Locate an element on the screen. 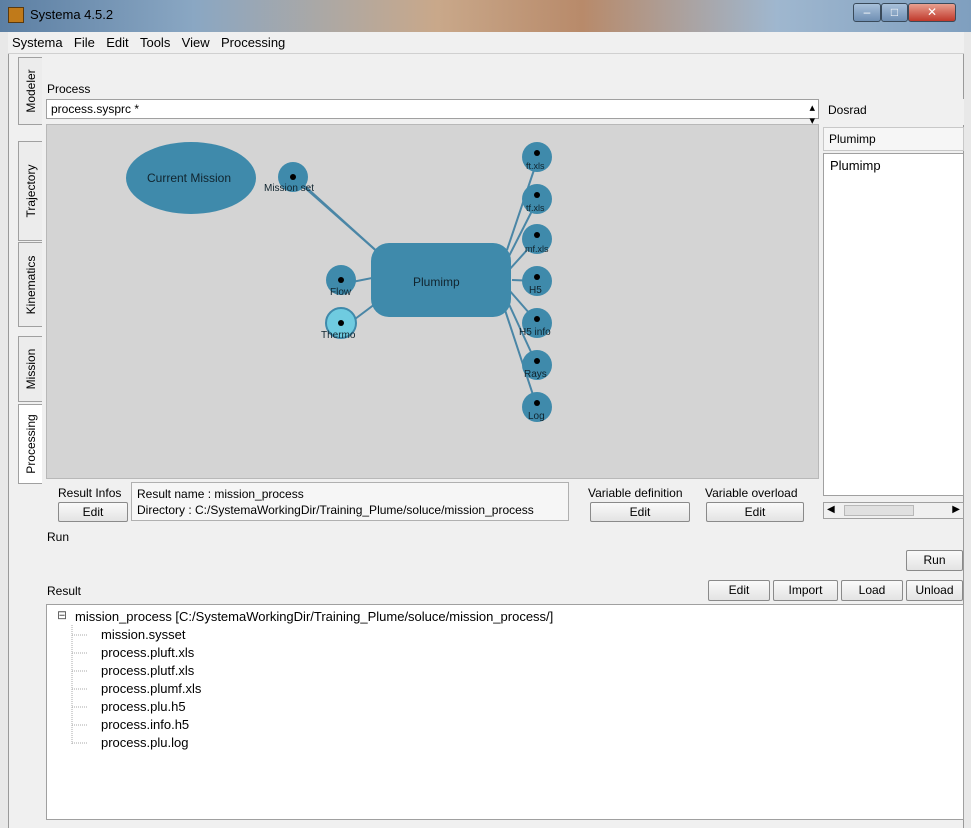 Image resolution: width=971 pixels, height=828 pixels. menu-file: File is located at coordinates (84, 41).